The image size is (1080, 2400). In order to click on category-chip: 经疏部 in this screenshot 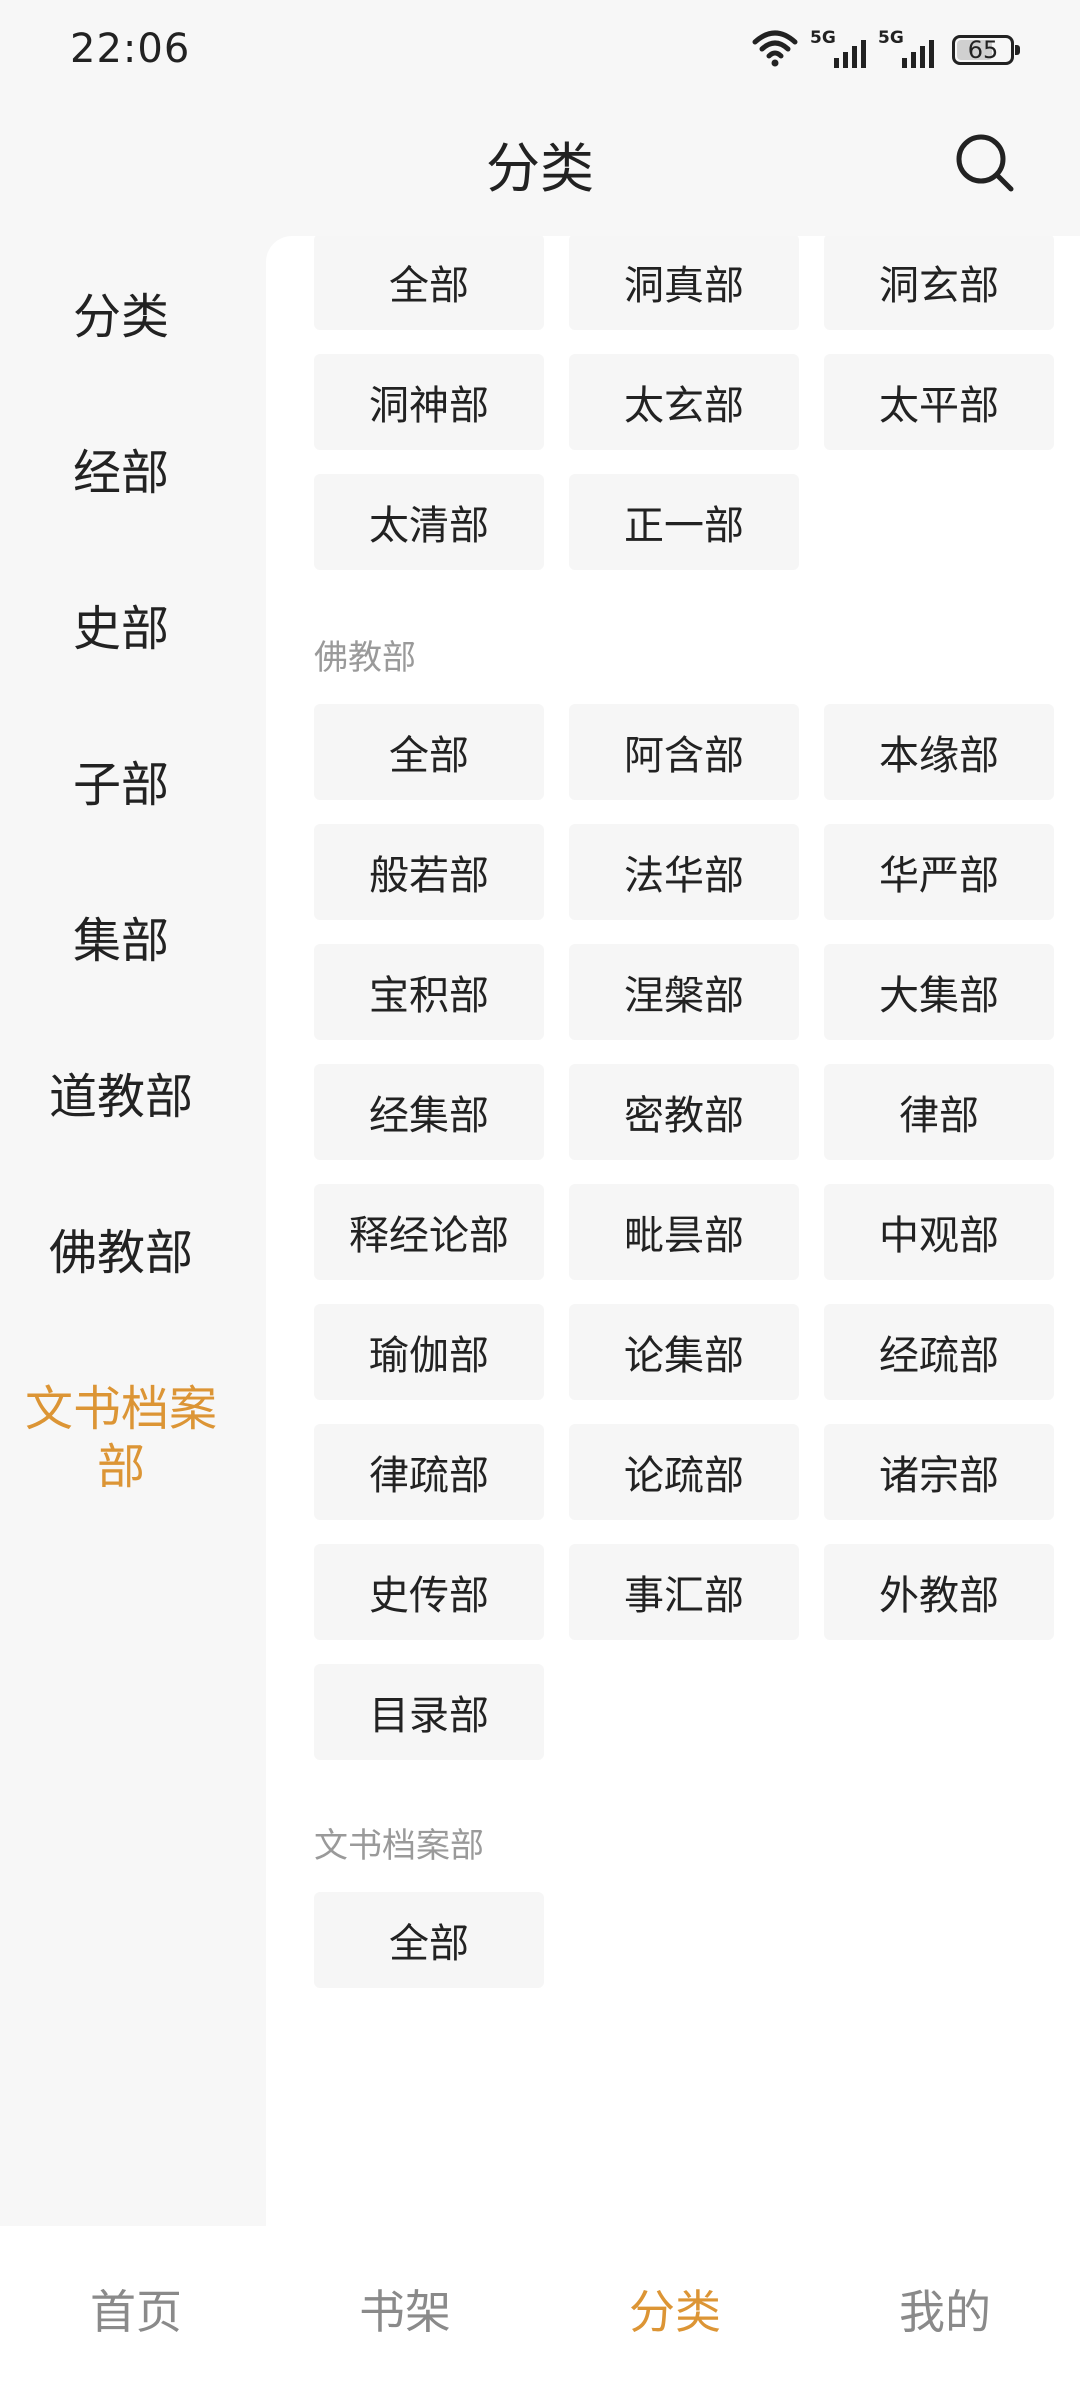, I will do `click(939, 1352)`.